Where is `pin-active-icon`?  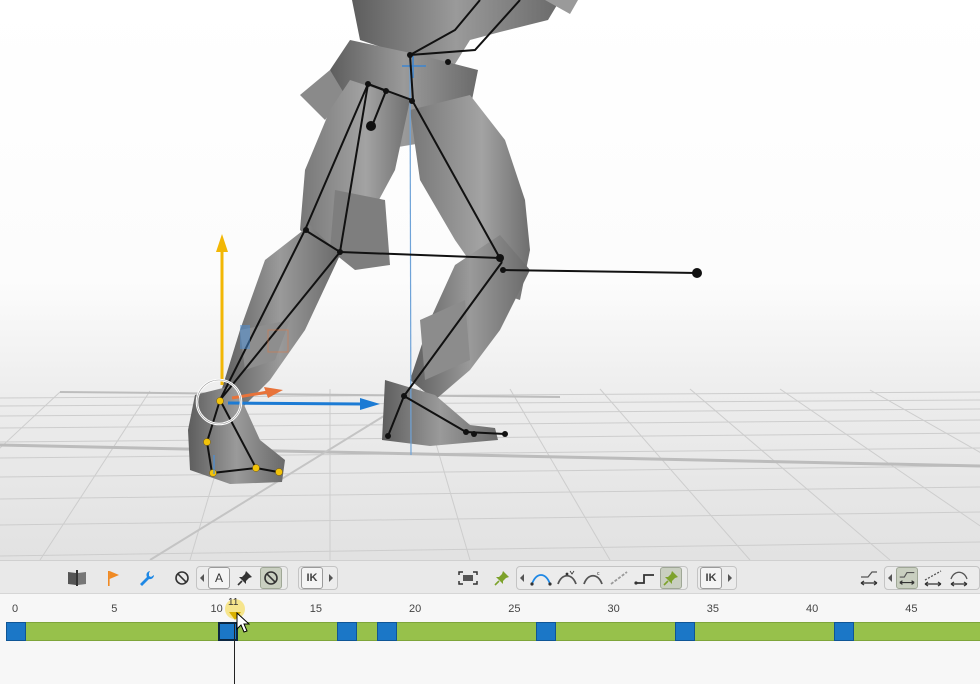 pin-active-icon is located at coordinates (671, 578).